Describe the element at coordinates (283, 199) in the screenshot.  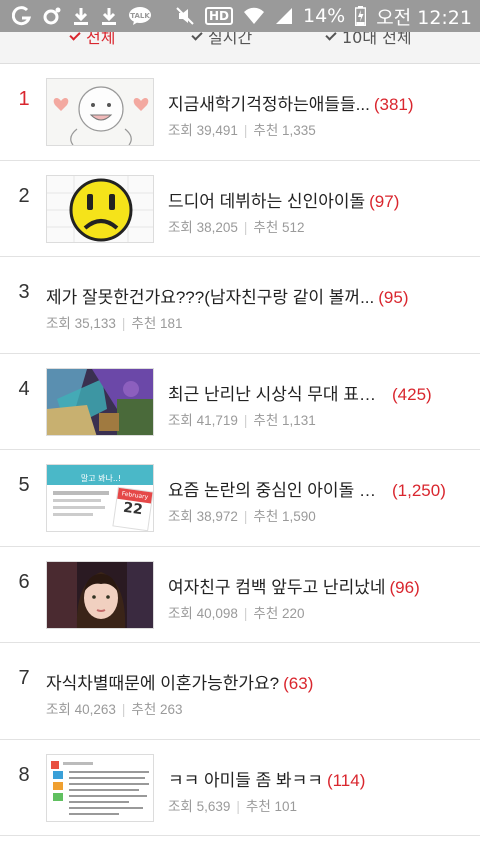
I see `post-title: 드디어 데뷔하는 신인아이돌 (97)` at that location.